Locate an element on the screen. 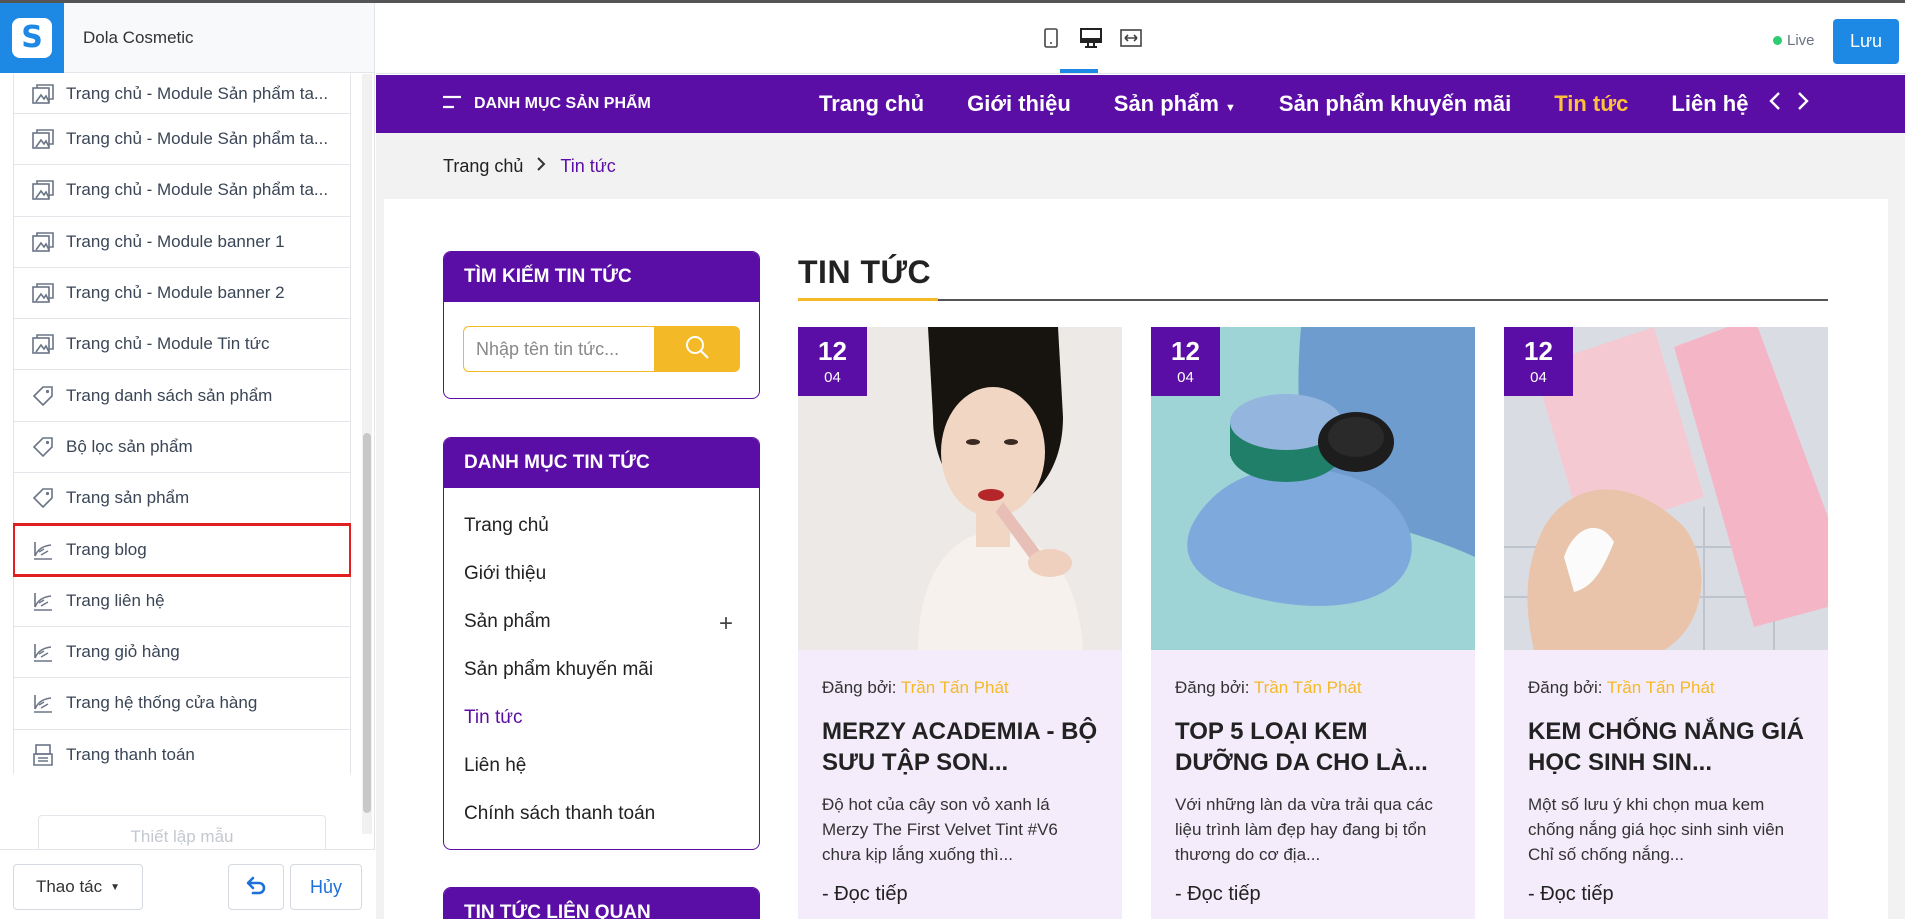 This screenshot has width=1905, height=919. undo-button is located at coordinates (256, 887).